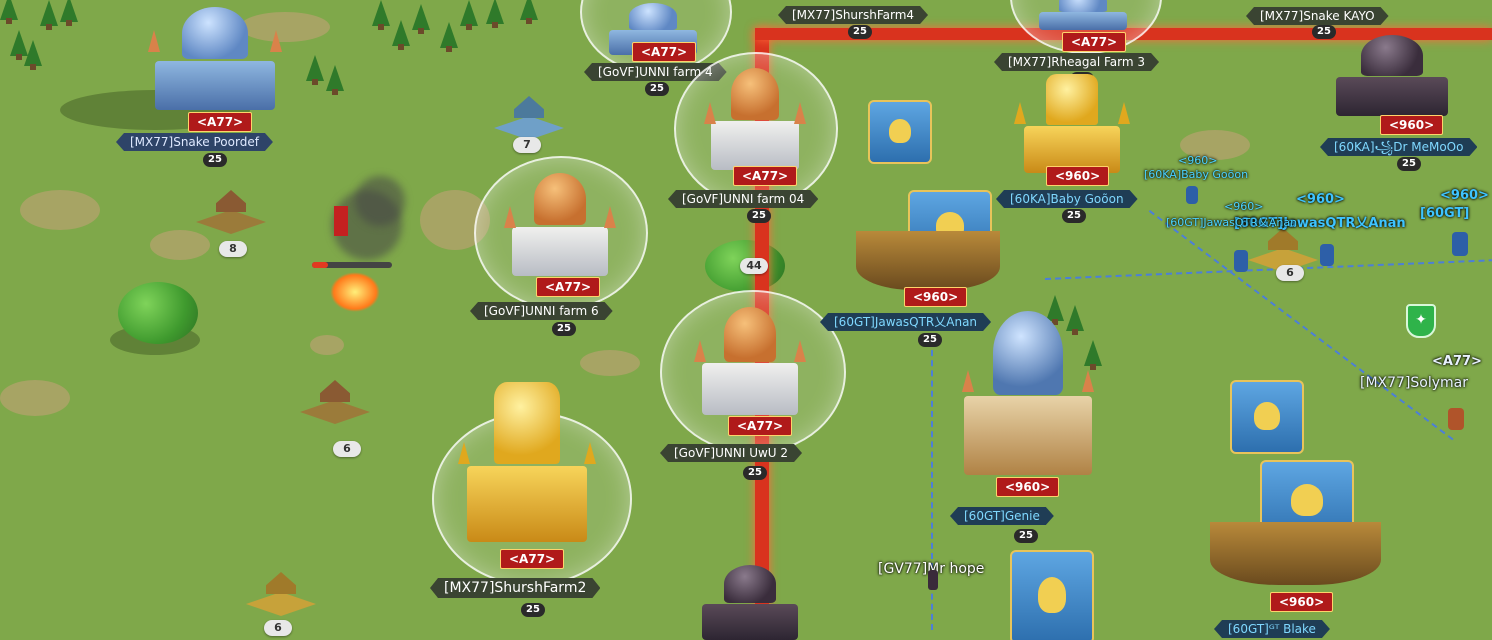  What do you see at coordinates (743, 199) in the screenshot?
I see `city-name-label: [GoVF]UNNI farm 04` at bounding box center [743, 199].